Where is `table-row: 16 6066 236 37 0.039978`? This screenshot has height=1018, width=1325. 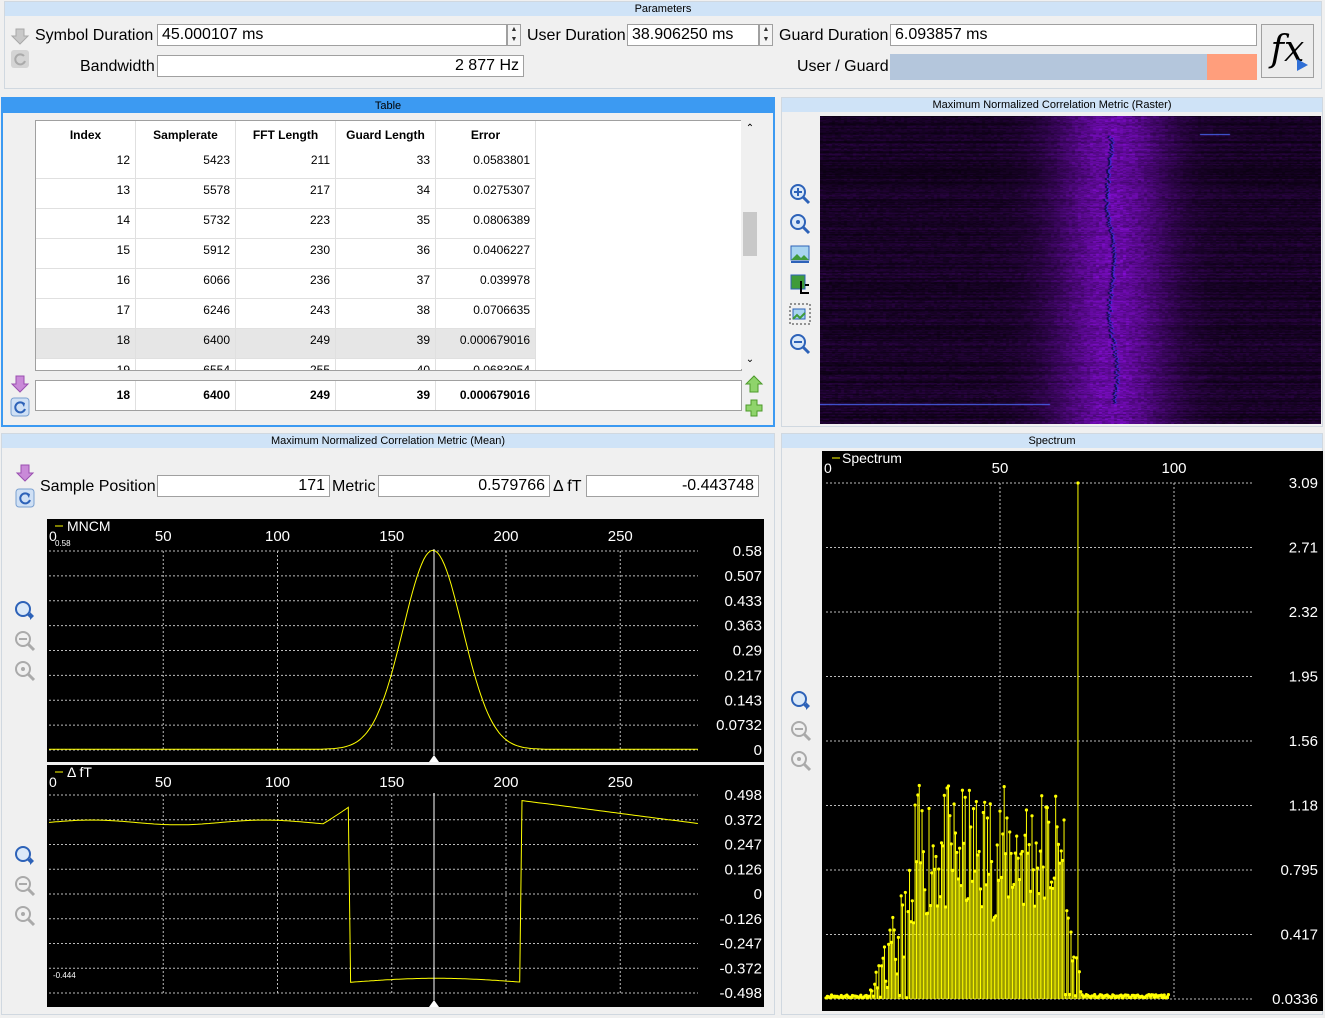 table-row: 16 6066 236 37 0.039978 is located at coordinates (286, 284).